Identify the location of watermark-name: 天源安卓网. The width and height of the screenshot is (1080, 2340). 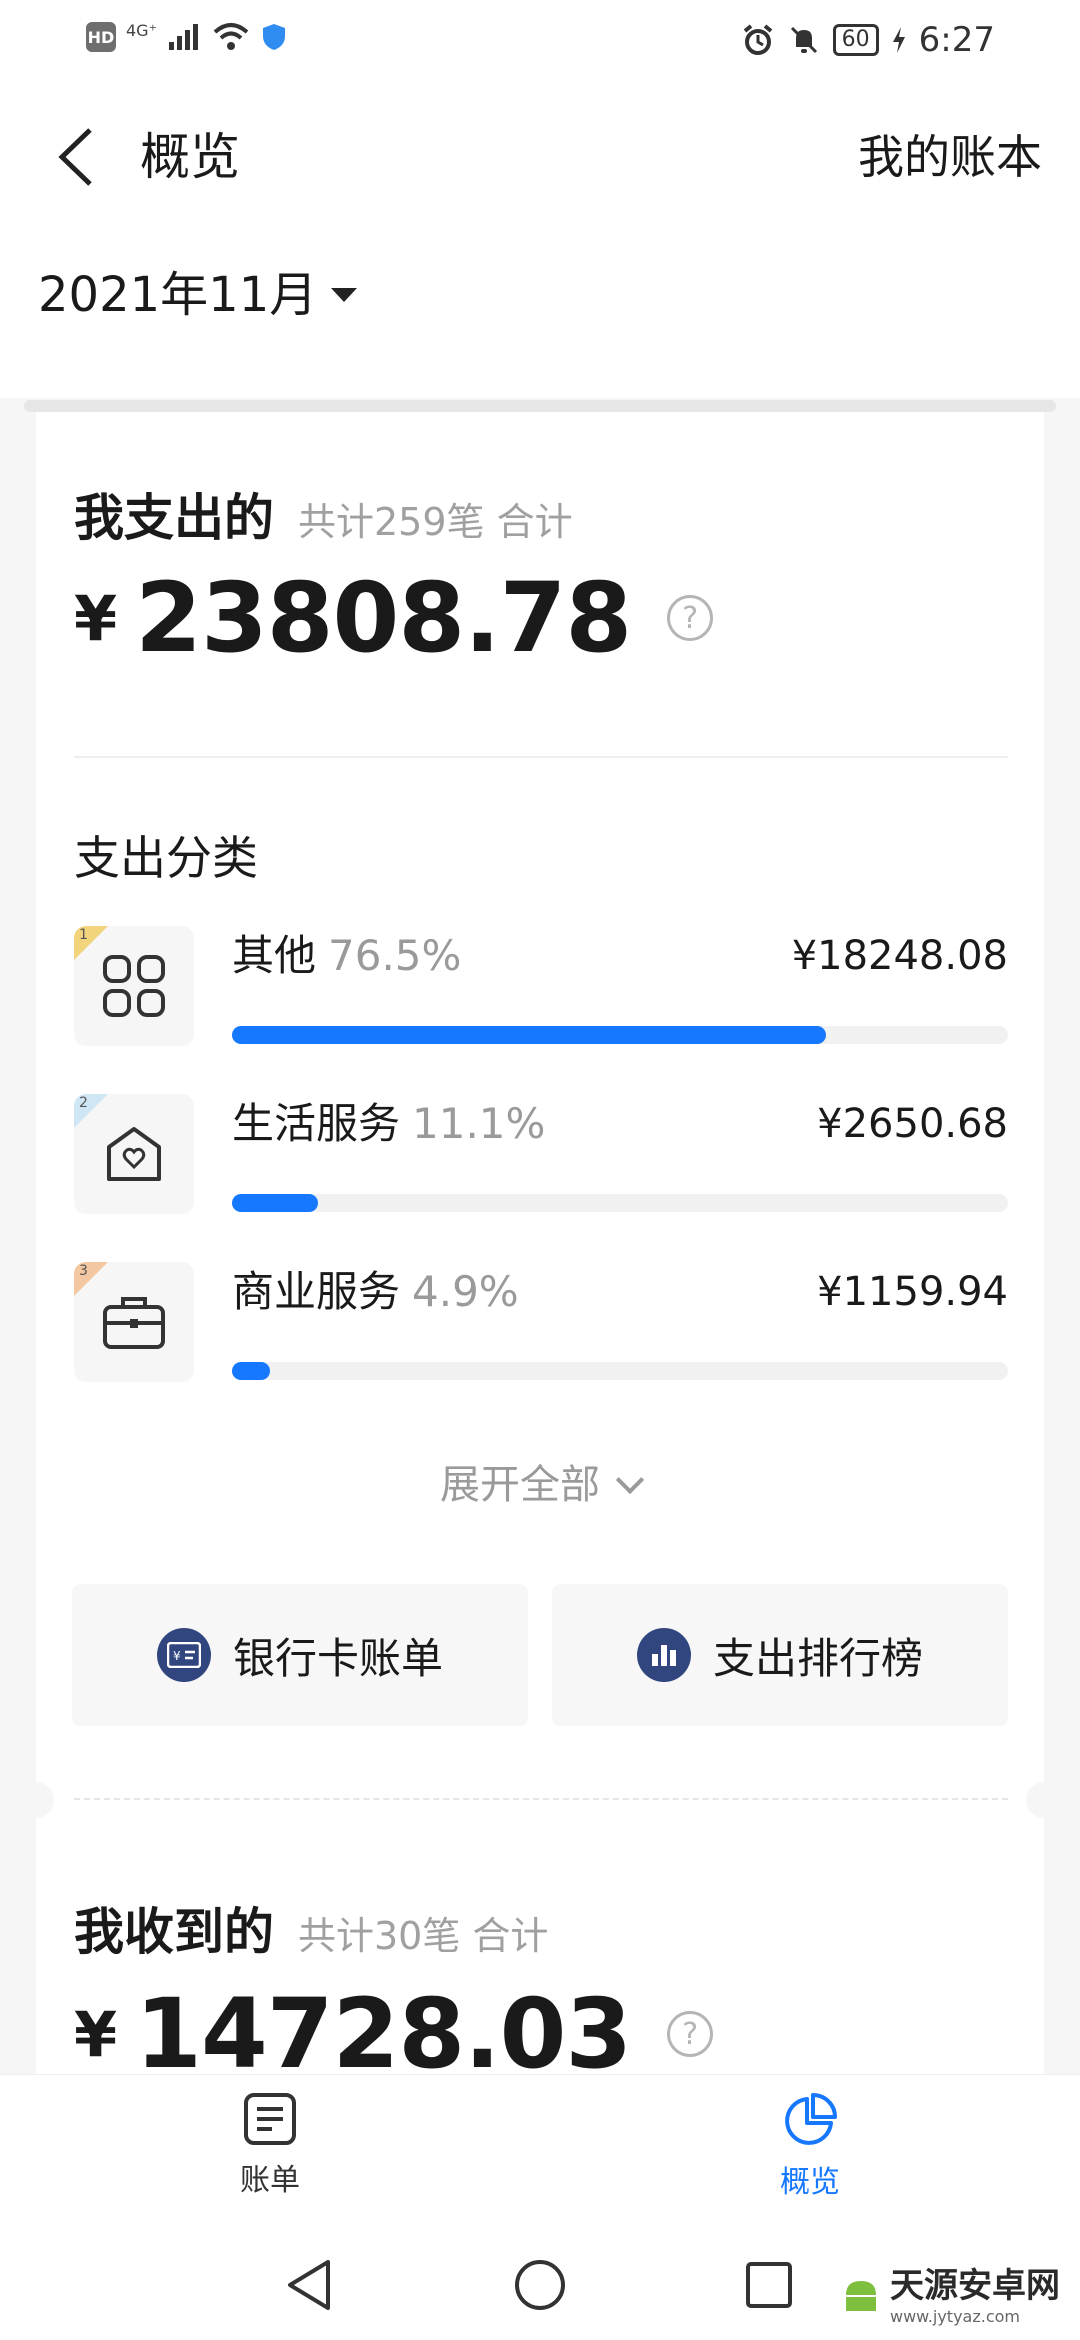
(975, 2286).